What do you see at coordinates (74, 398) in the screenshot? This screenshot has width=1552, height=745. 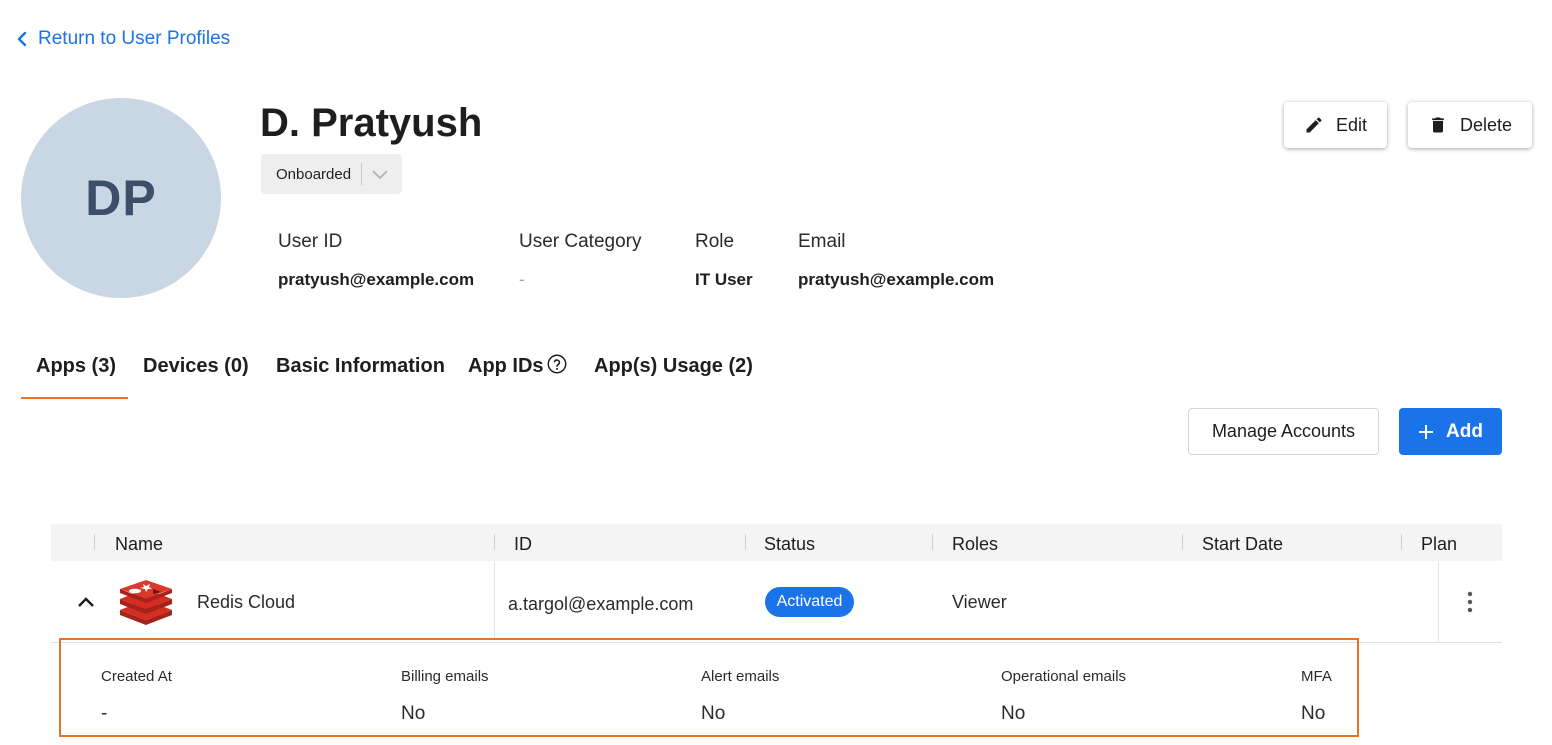 I see `active-tab-indicator` at bounding box center [74, 398].